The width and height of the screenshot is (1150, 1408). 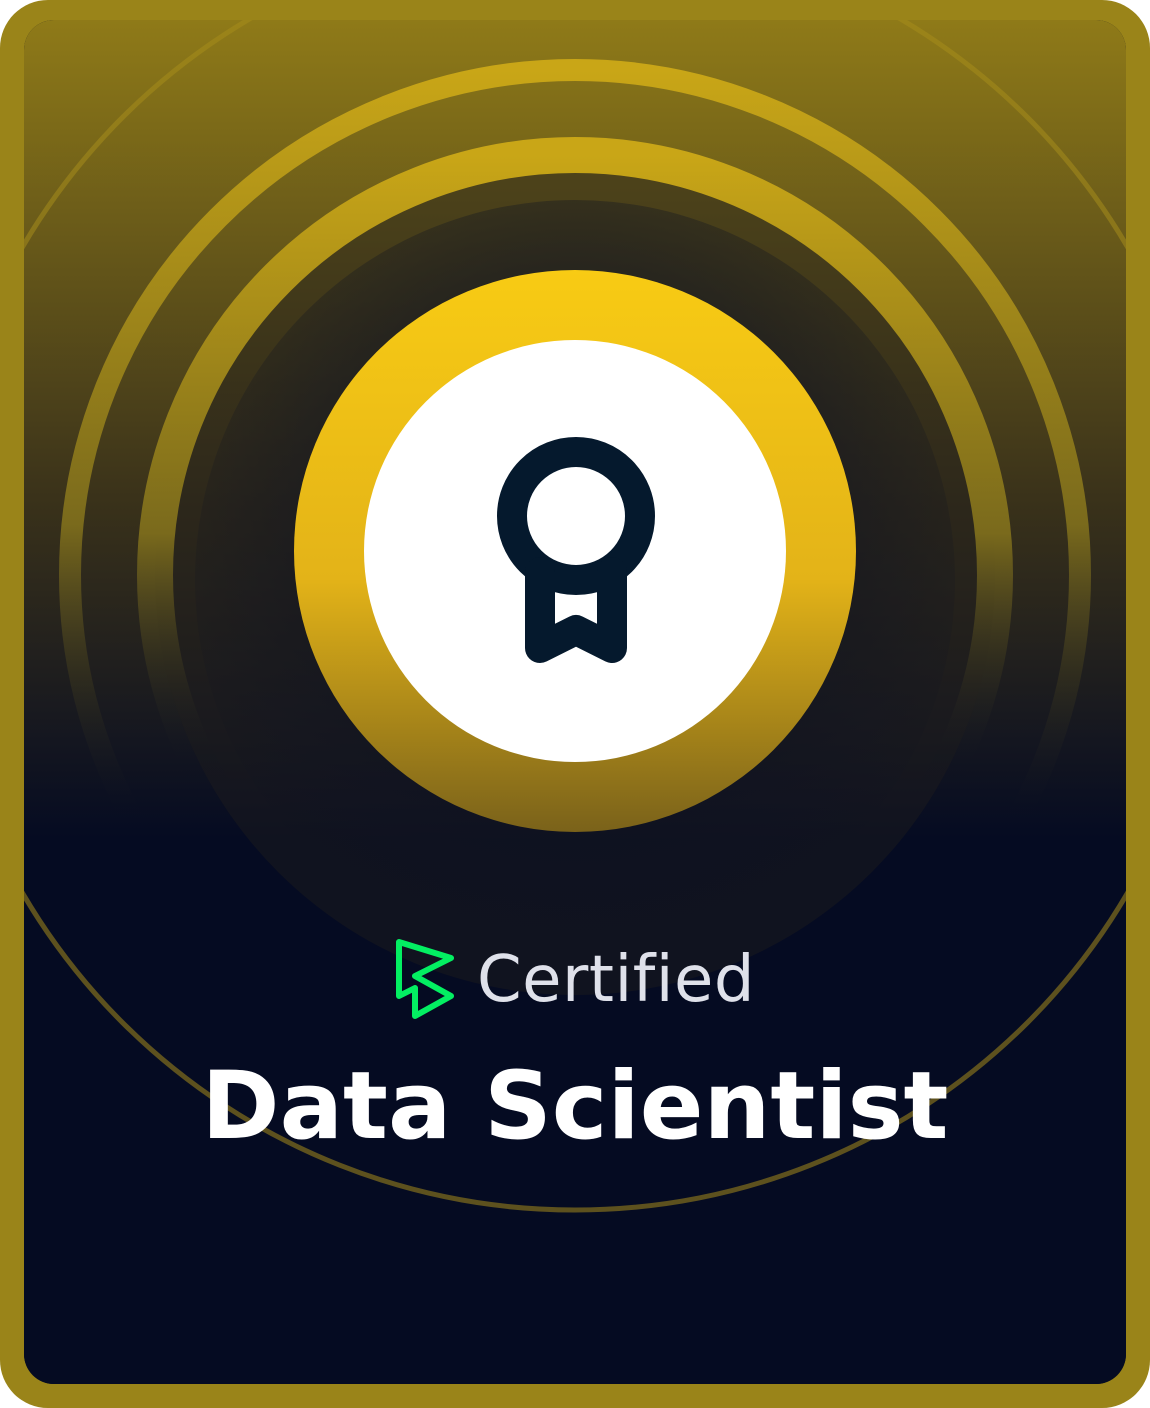 I want to click on certification-title: Data Scientist, so click(x=575, y=1106).